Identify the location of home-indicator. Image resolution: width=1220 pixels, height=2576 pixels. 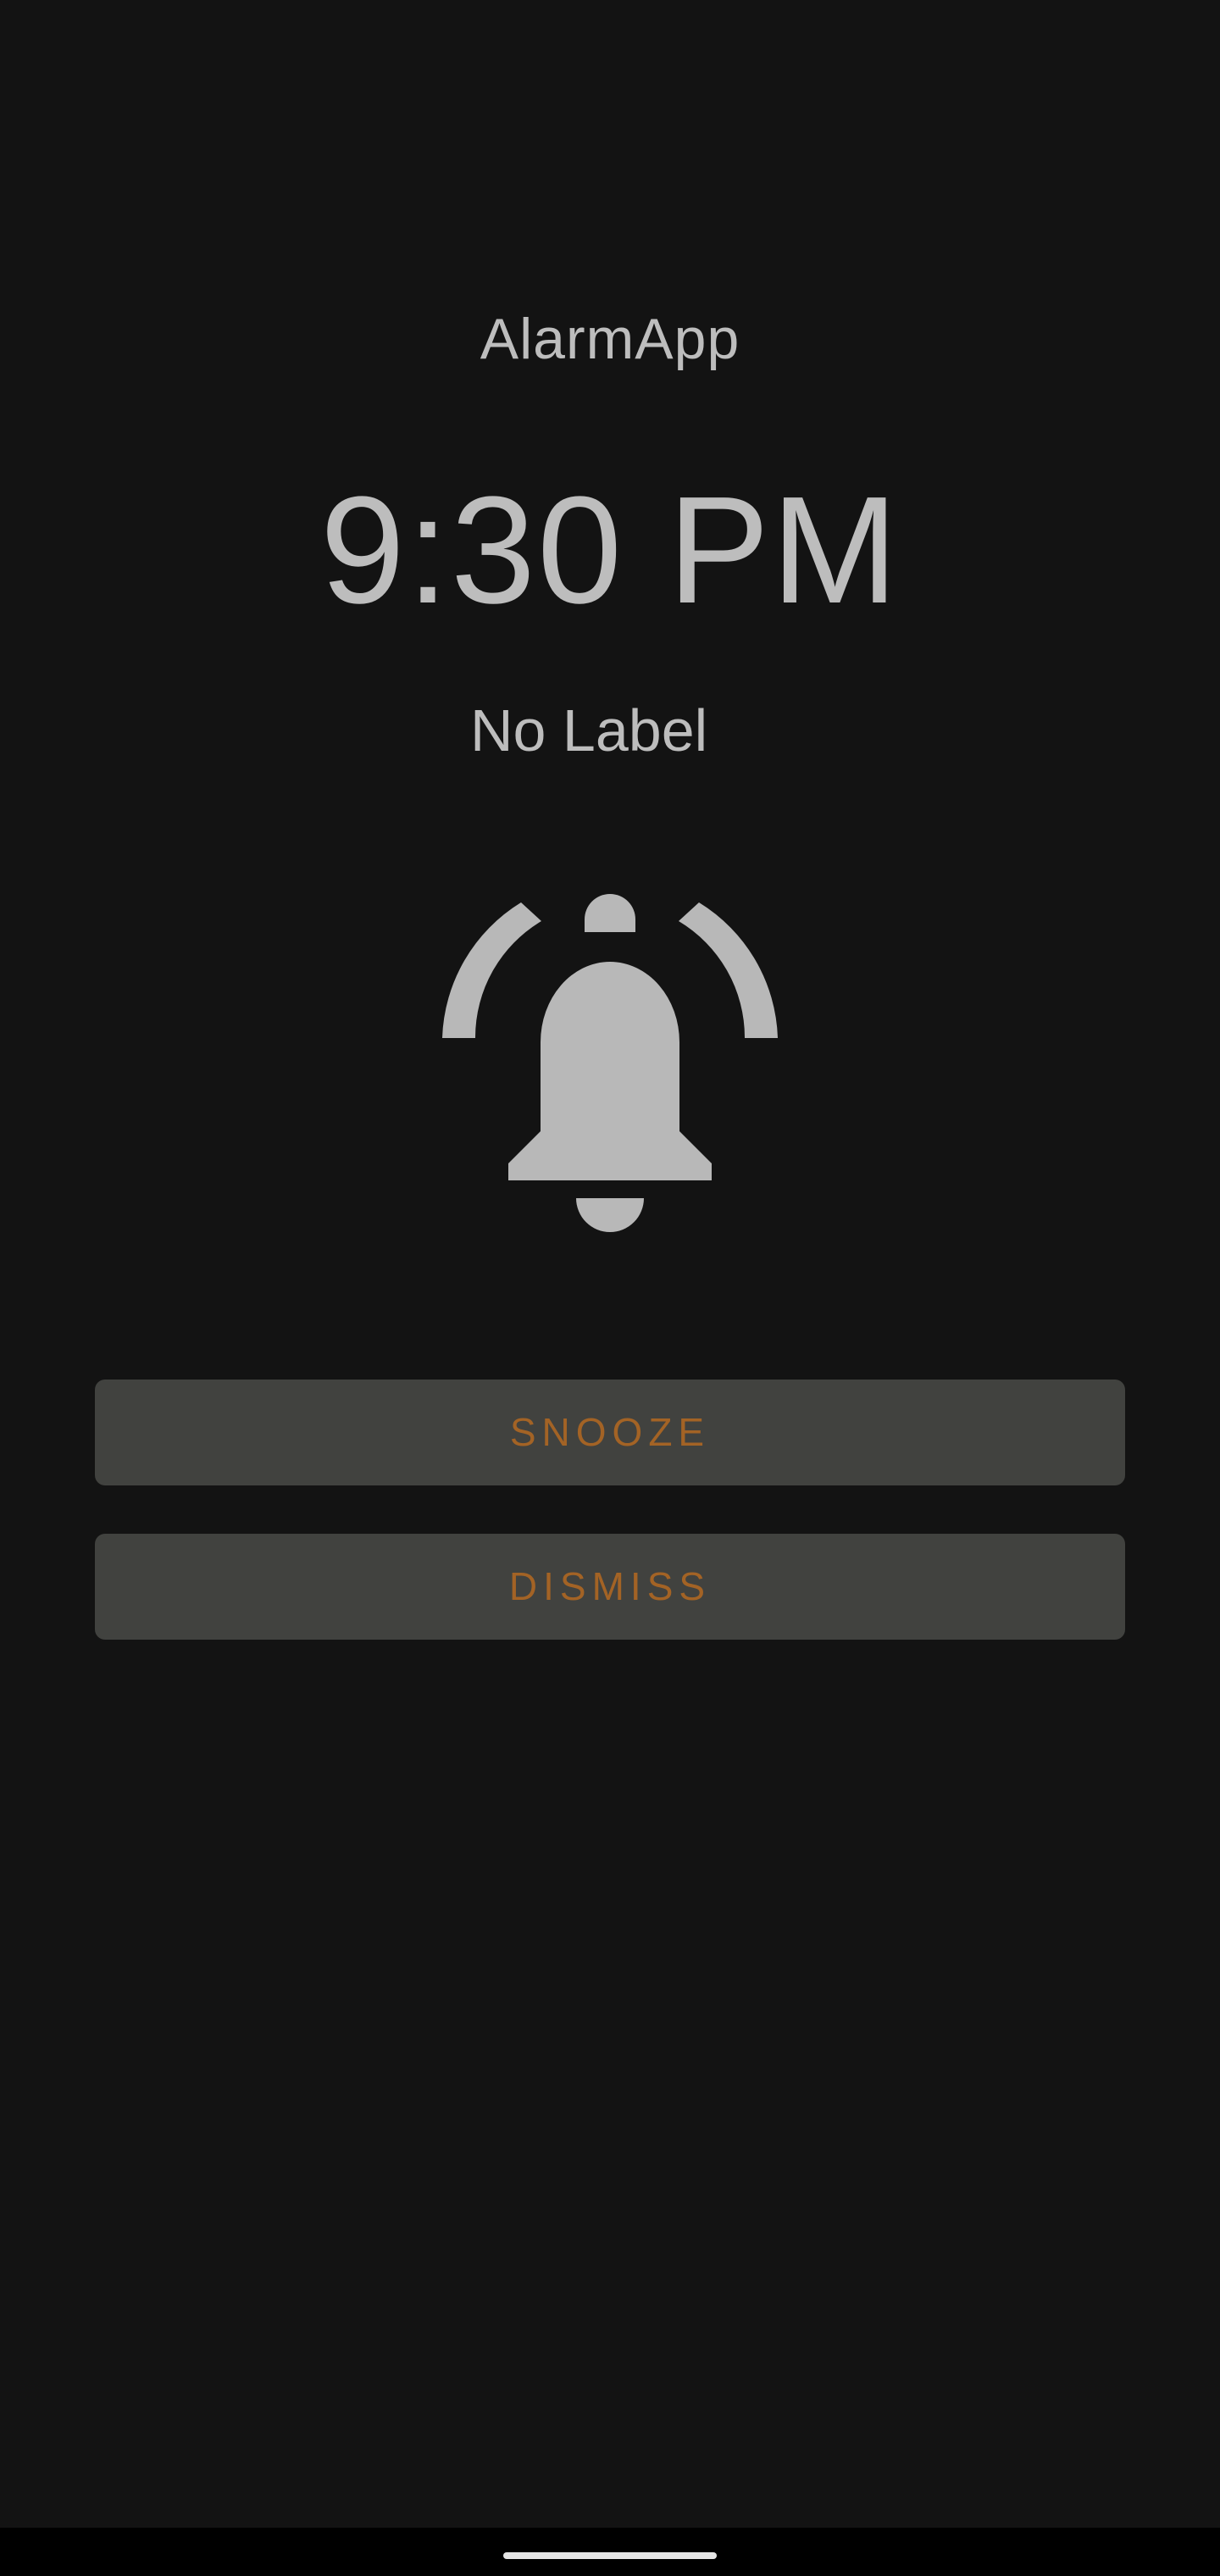
(610, 2555).